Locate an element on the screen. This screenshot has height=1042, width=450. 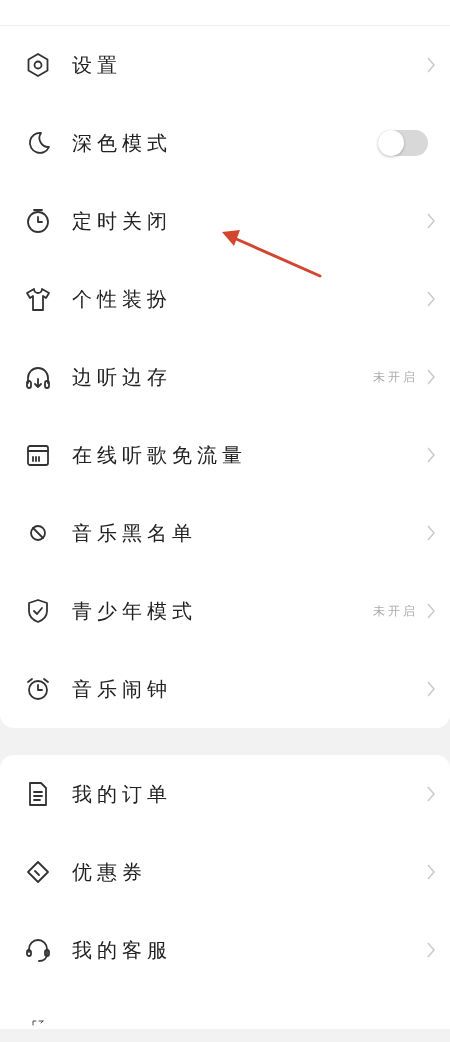
menu-item-label: 音乐闹钟 is located at coordinates (249, 689).